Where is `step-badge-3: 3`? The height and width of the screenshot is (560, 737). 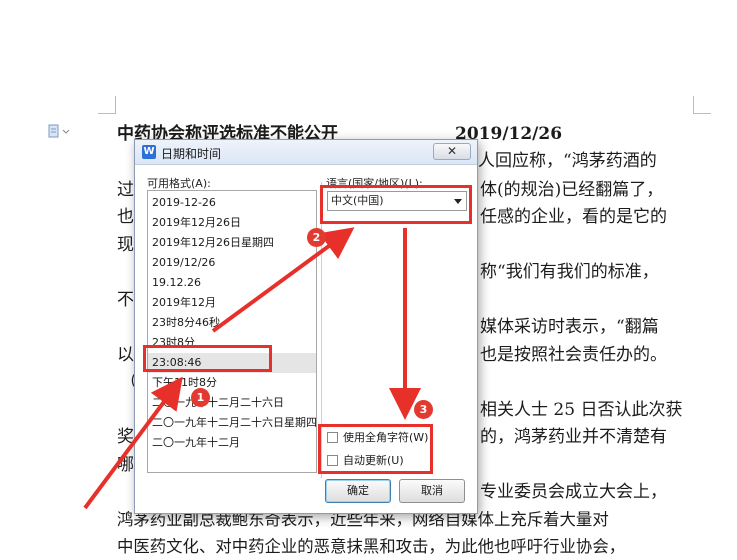
step-badge-3: 3 is located at coordinates (423, 409).